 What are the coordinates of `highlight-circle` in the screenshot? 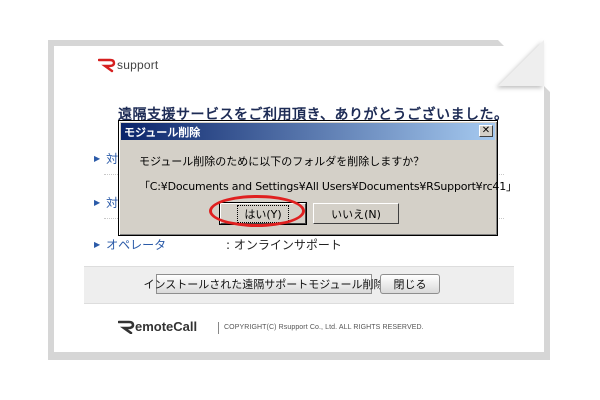 It's located at (257, 211).